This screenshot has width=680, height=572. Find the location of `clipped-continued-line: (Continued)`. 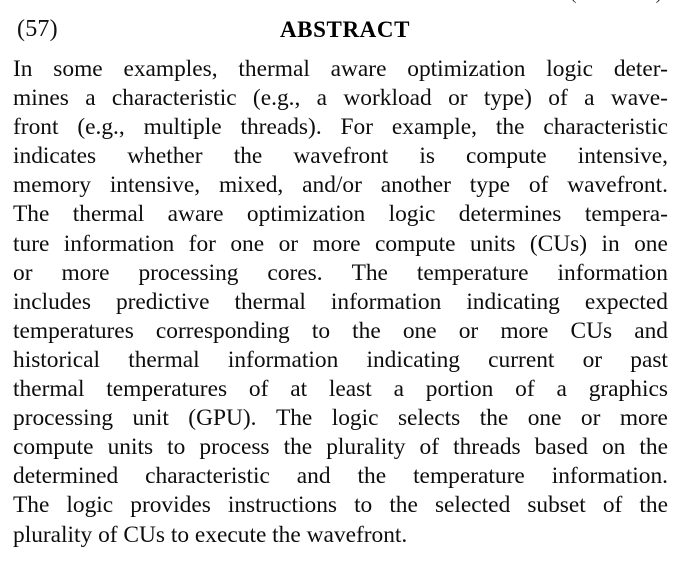

clipped-continued-line: (Continued) is located at coordinates (567, 2).